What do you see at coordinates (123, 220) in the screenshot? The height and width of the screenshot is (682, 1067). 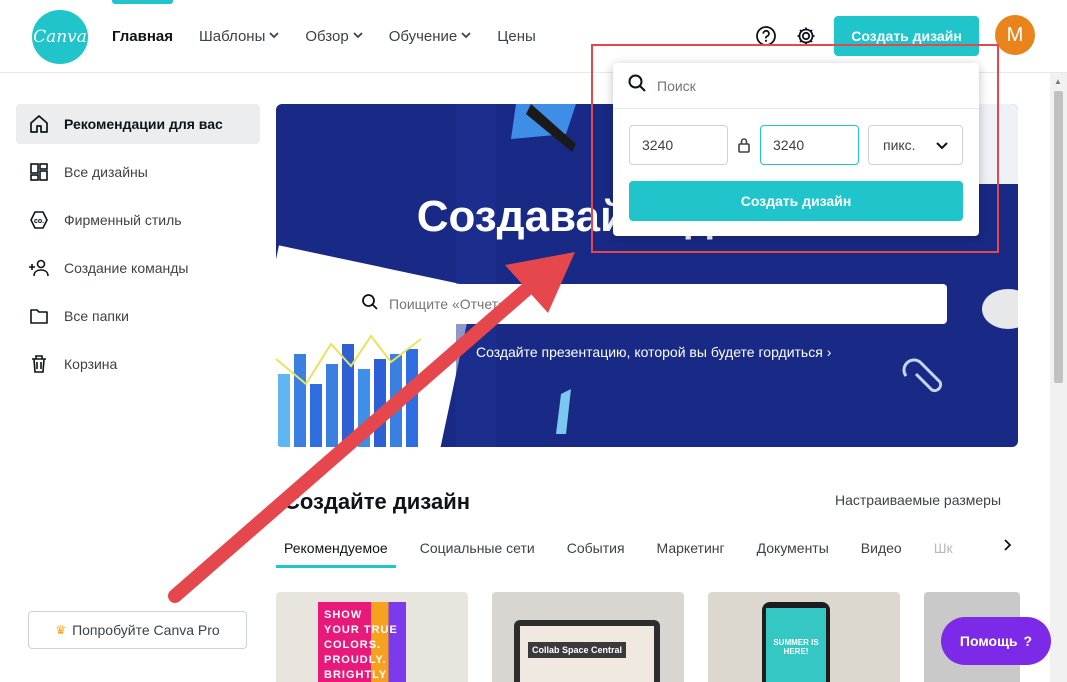 I see `sidebar-item-label: Фирменный стиль` at bounding box center [123, 220].